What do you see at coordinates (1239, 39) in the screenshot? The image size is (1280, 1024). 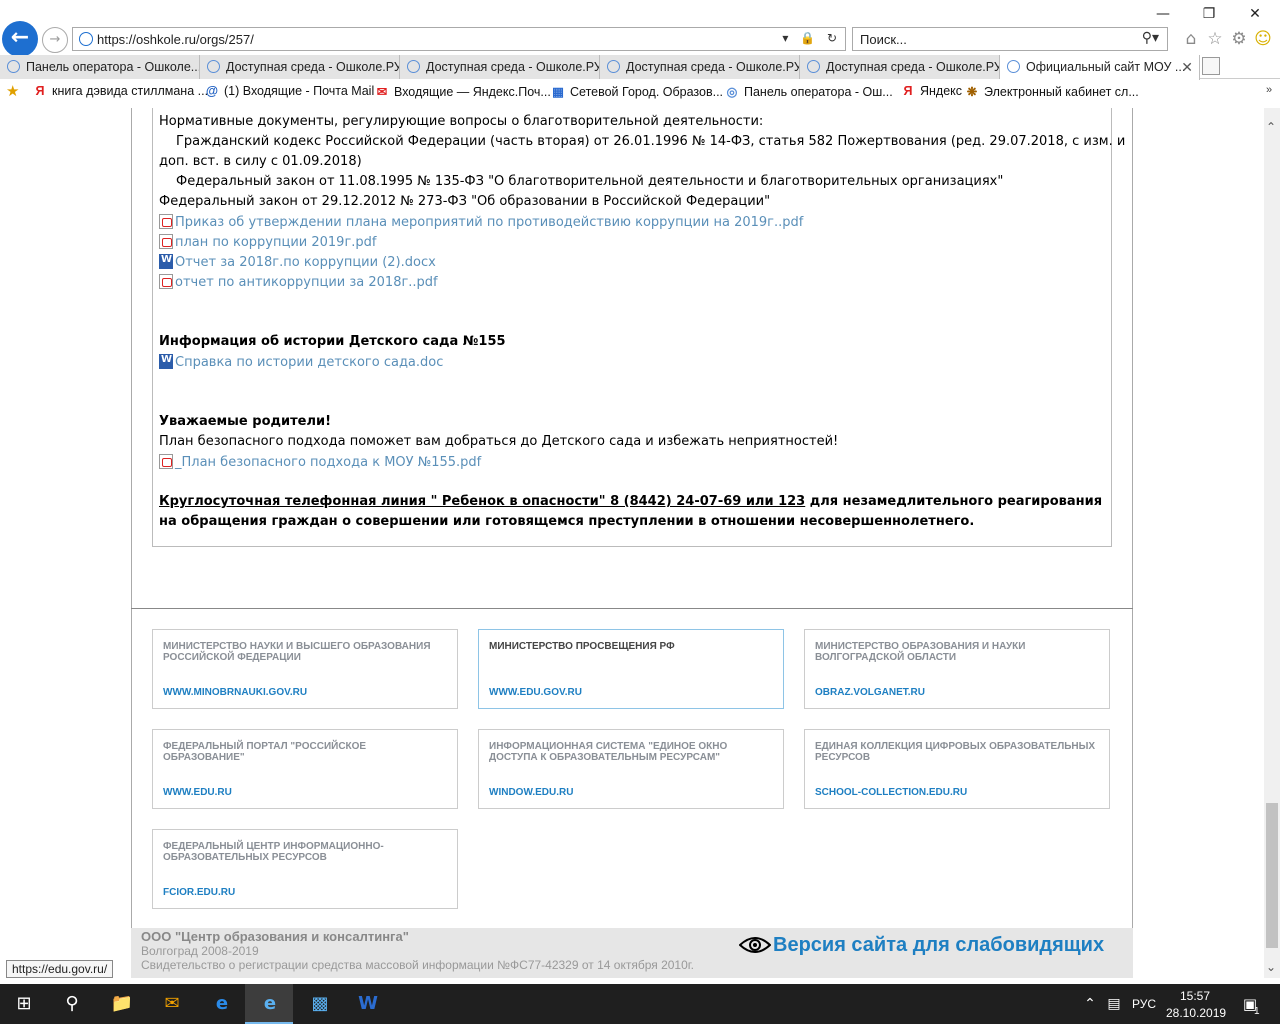 I see `gear-icon: ⚙` at bounding box center [1239, 39].